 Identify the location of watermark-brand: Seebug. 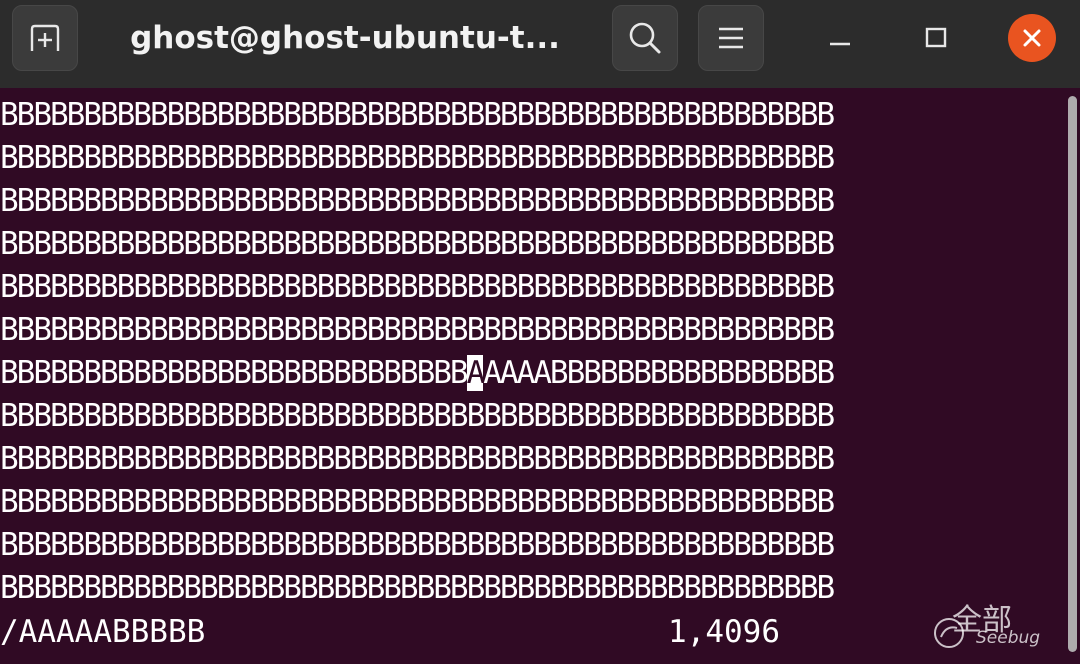
(1008, 638).